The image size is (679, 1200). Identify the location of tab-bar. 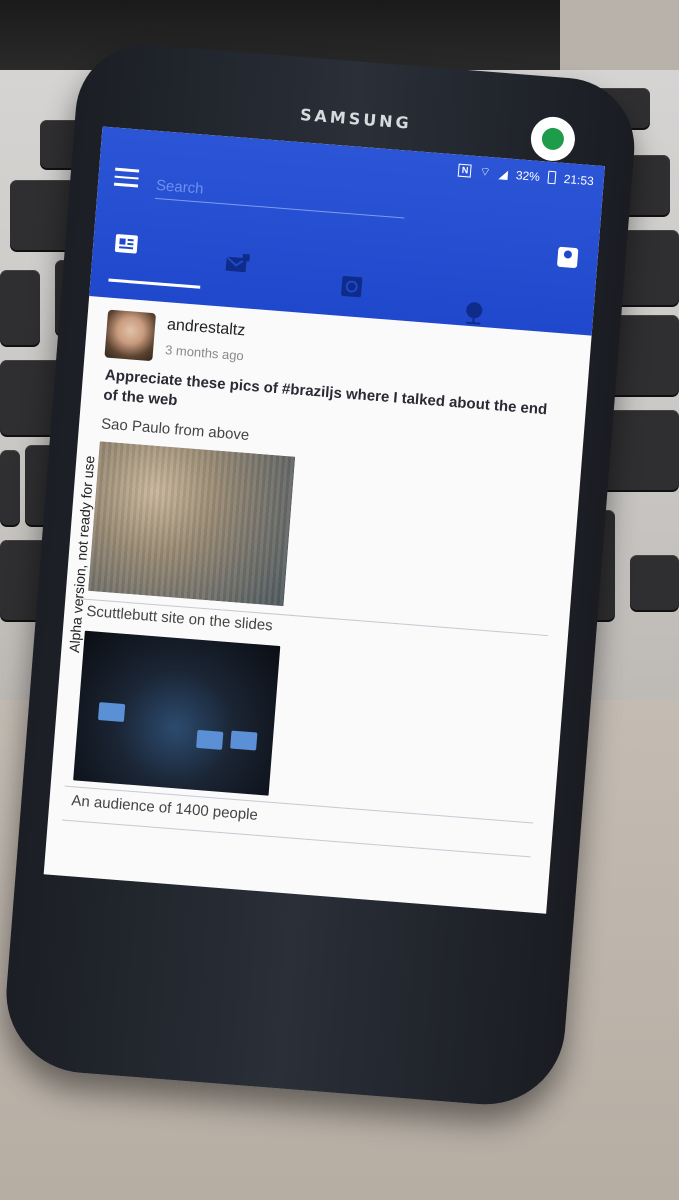
(343, 275).